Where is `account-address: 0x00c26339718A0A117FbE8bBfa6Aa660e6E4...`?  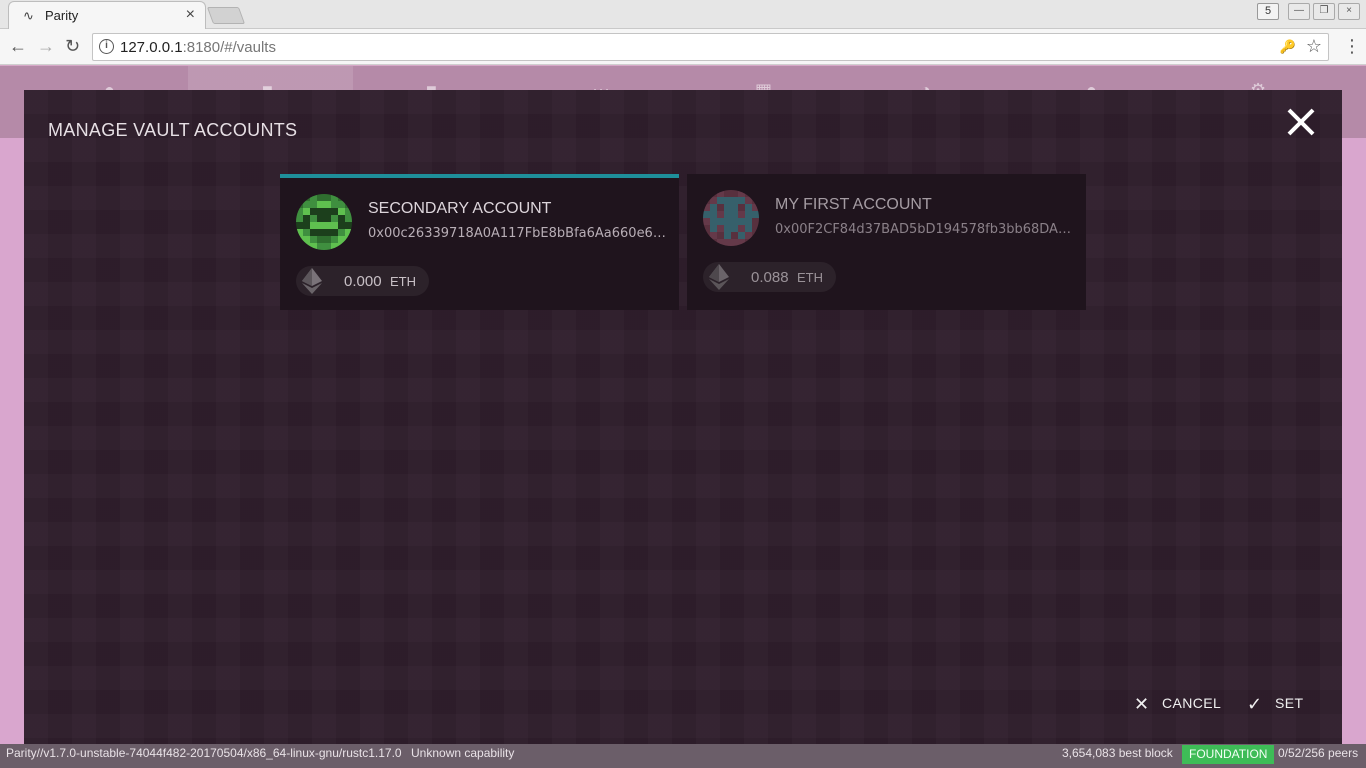 account-address: 0x00c26339718A0A117FbE8bBfa6Aa660e6E4... is located at coordinates (518, 233).